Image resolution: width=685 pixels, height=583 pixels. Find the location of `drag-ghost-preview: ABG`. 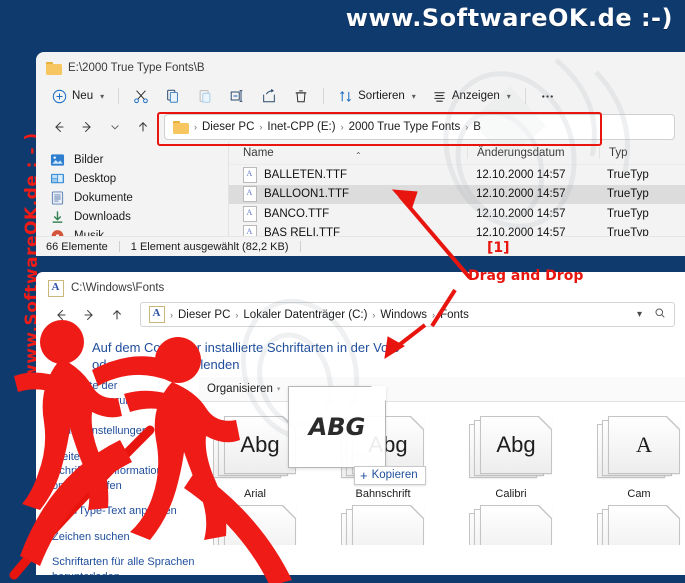

drag-ghost-preview: ABG is located at coordinates (337, 427).